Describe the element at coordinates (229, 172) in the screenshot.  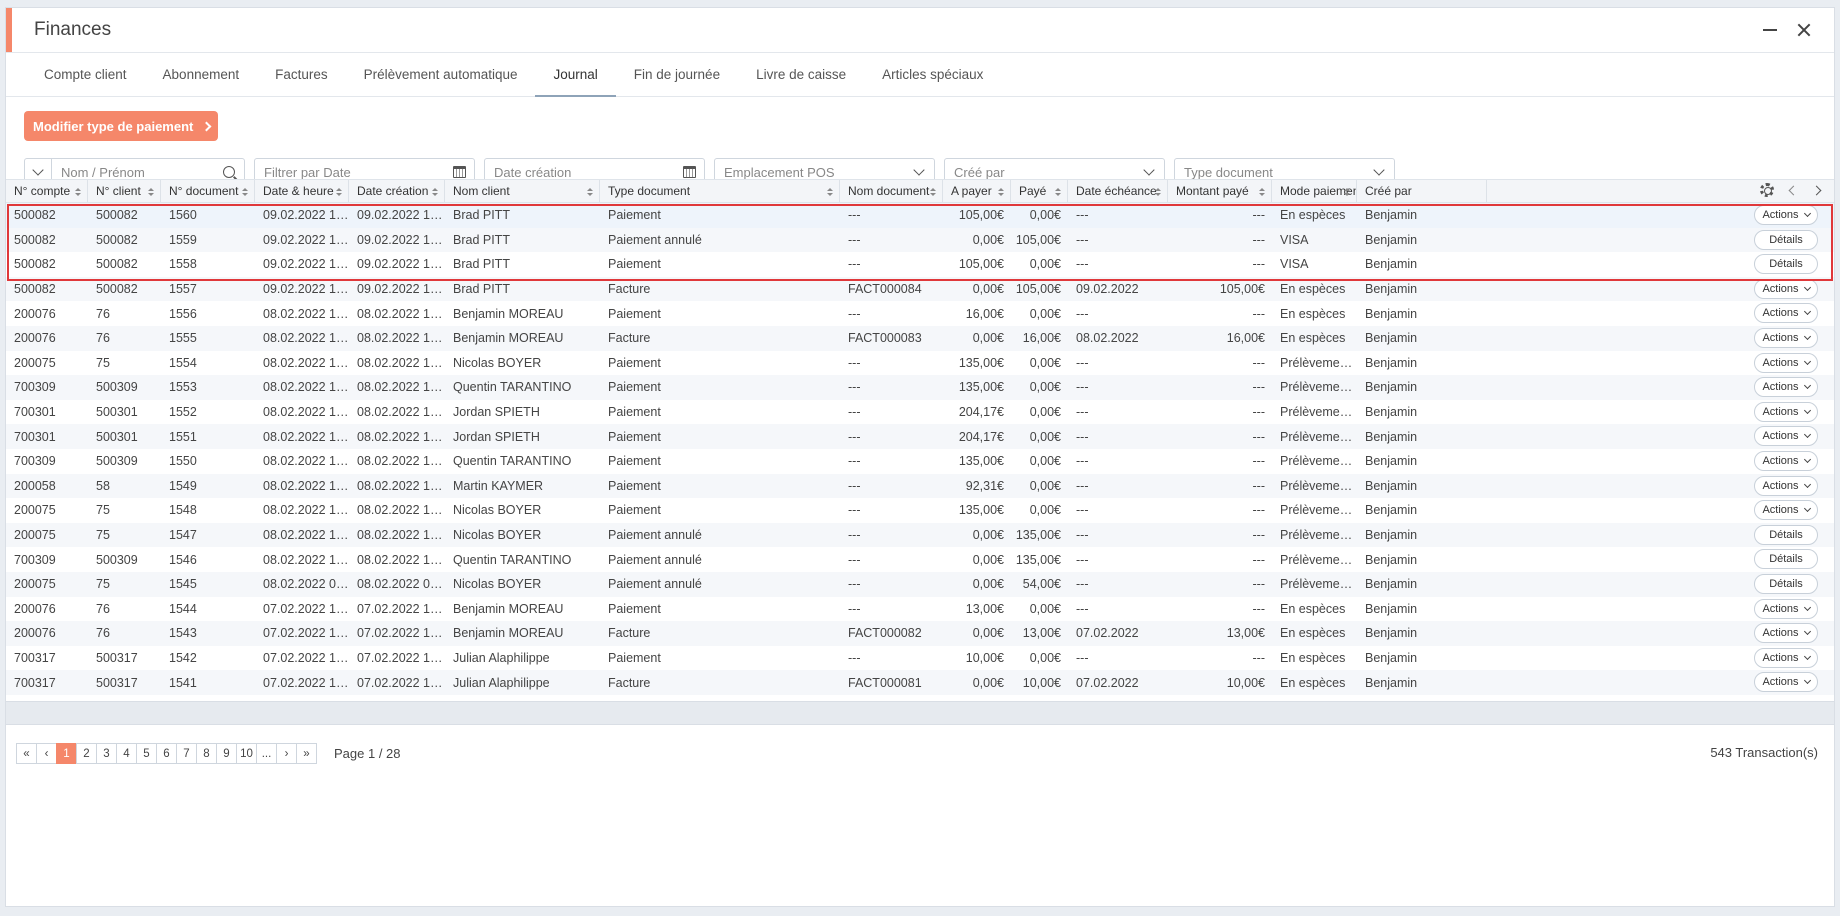
I see `search-icon` at that location.